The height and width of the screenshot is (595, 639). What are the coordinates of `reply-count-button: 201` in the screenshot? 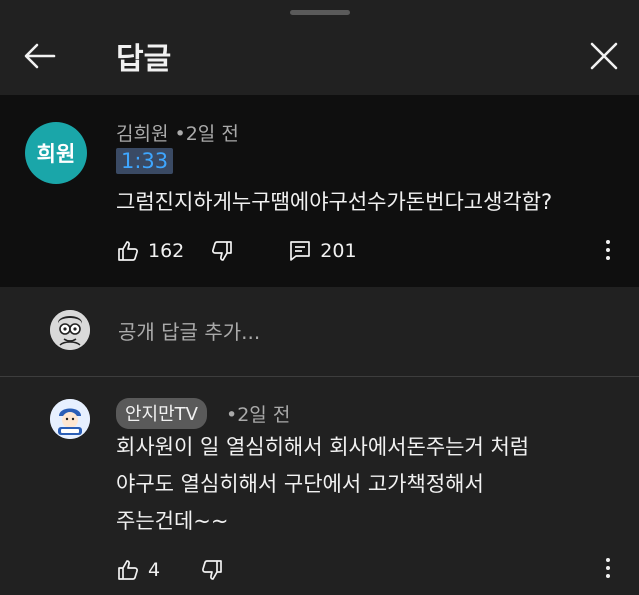 It's located at (322, 251).